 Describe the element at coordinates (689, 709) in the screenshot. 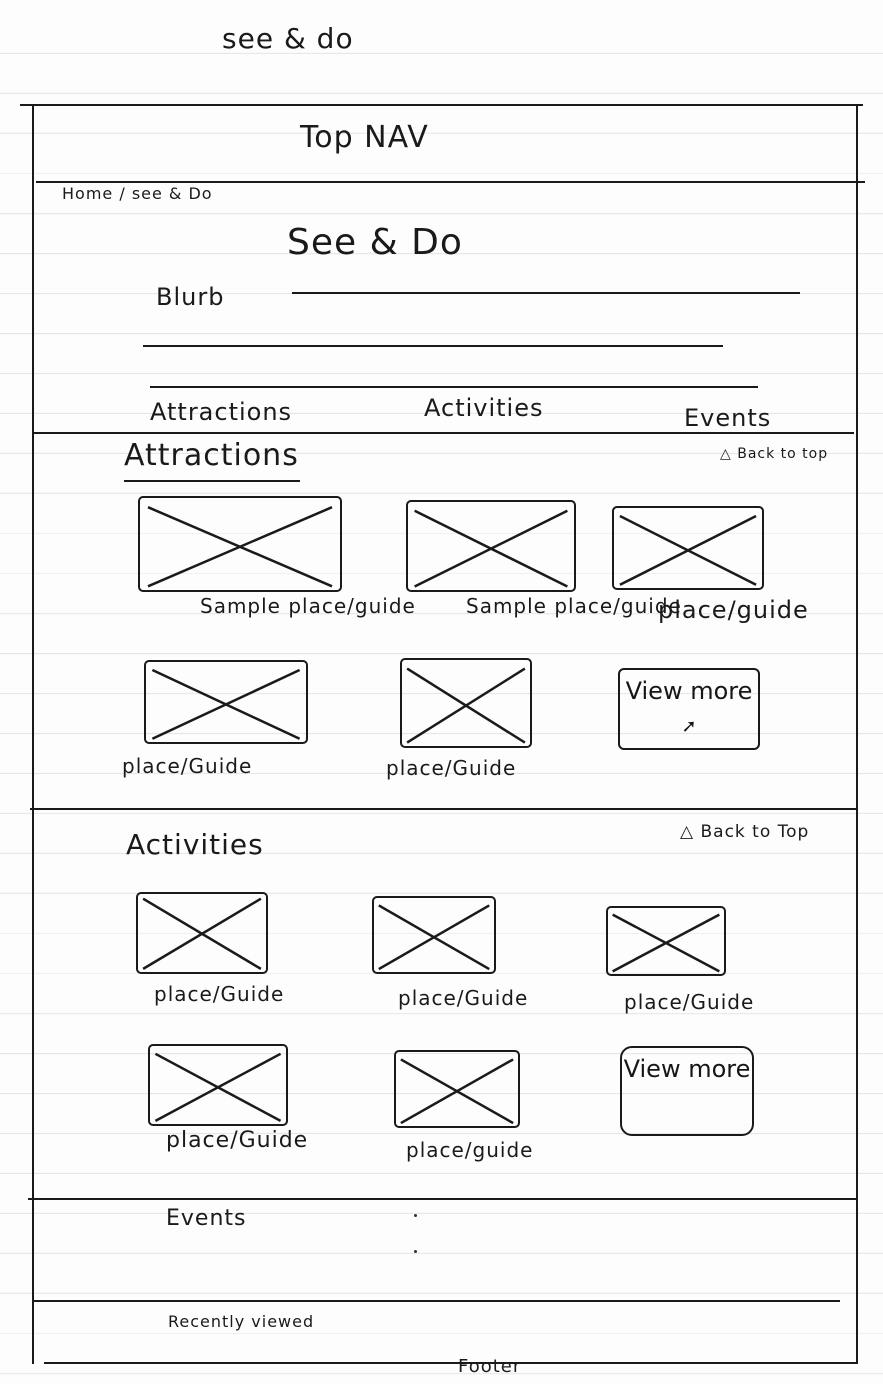

I see `attractions-view-more-button: View more ➚` at that location.